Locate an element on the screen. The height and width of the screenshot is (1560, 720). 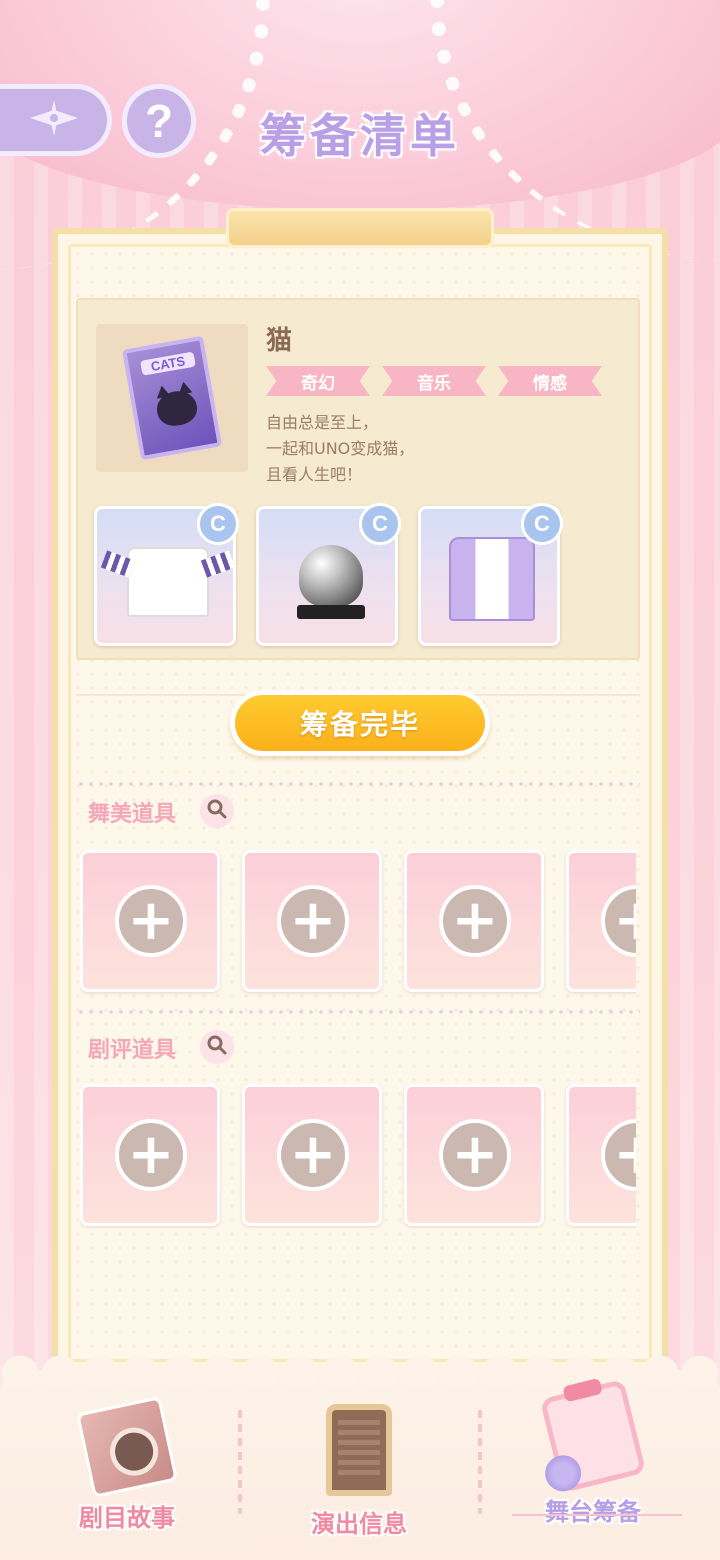
nav-label: 剧目故事 is located at coordinates (127, 1518).